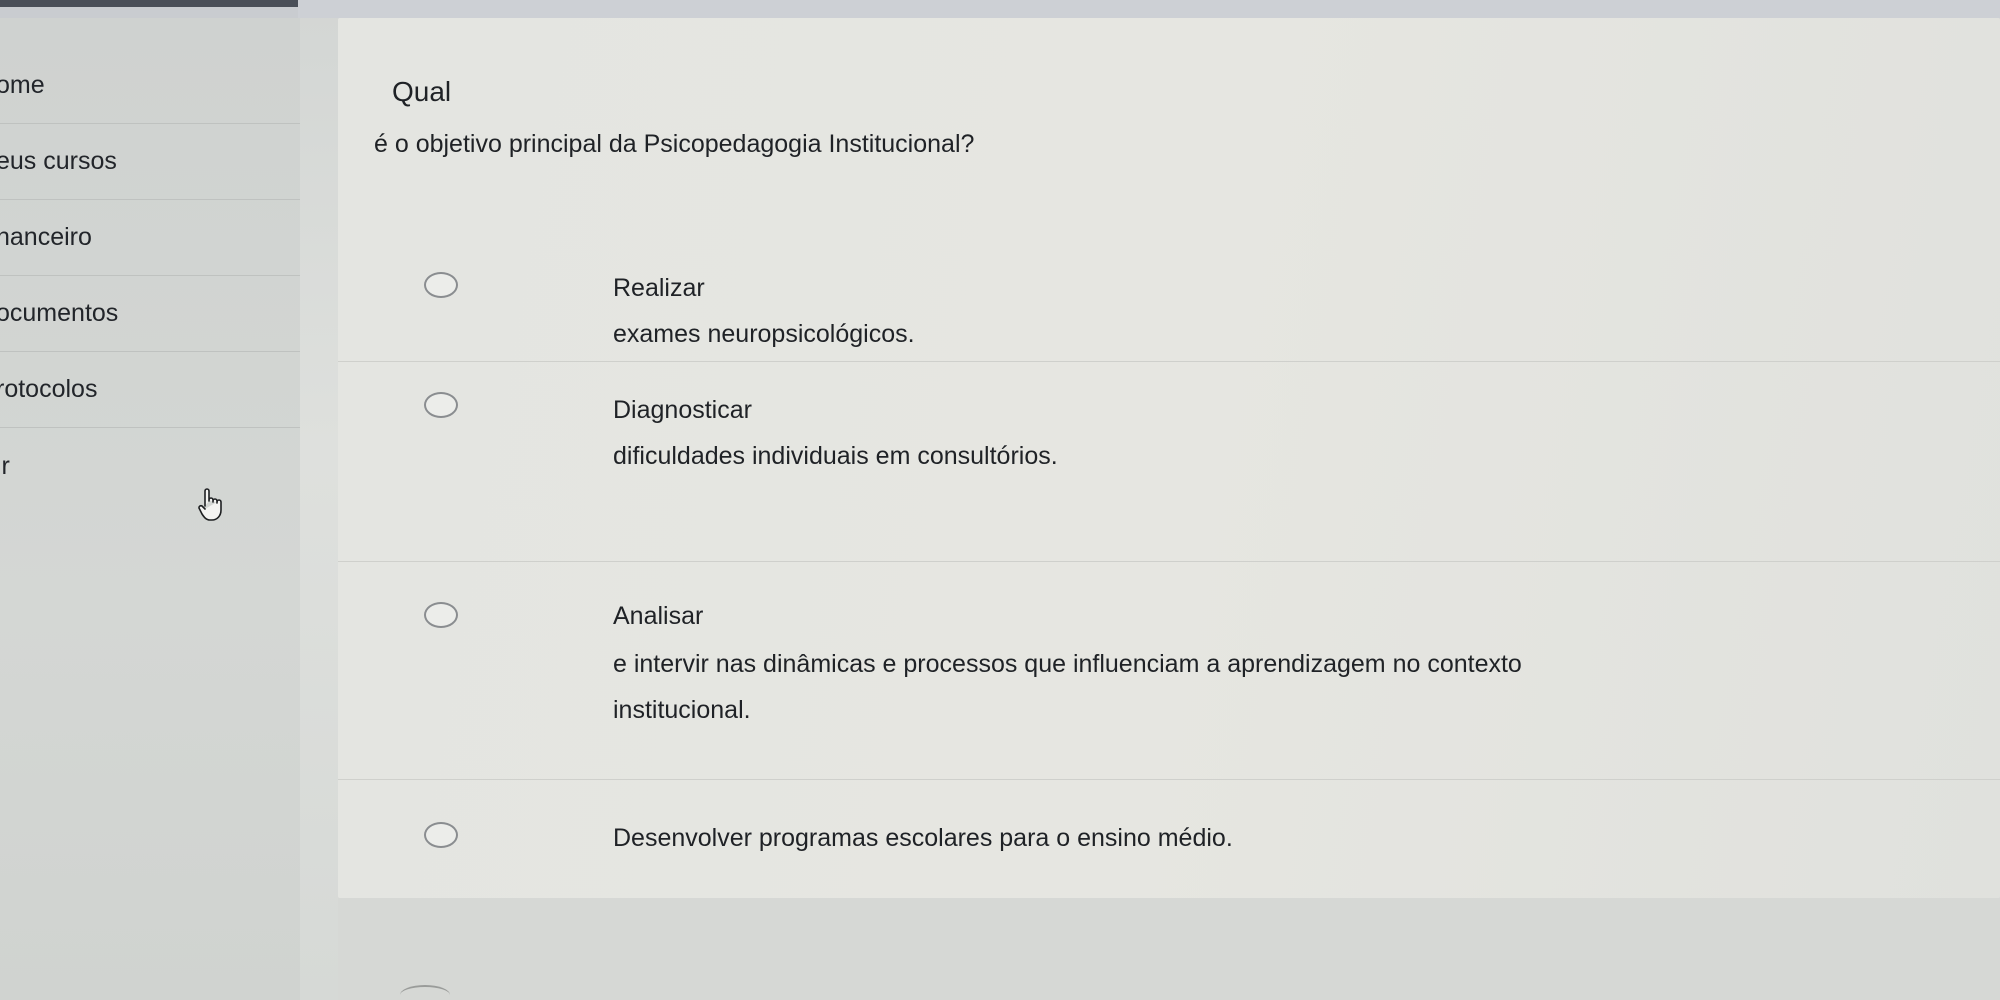  What do you see at coordinates (1149, 9) in the screenshot?
I see `top-strip-segment` at bounding box center [1149, 9].